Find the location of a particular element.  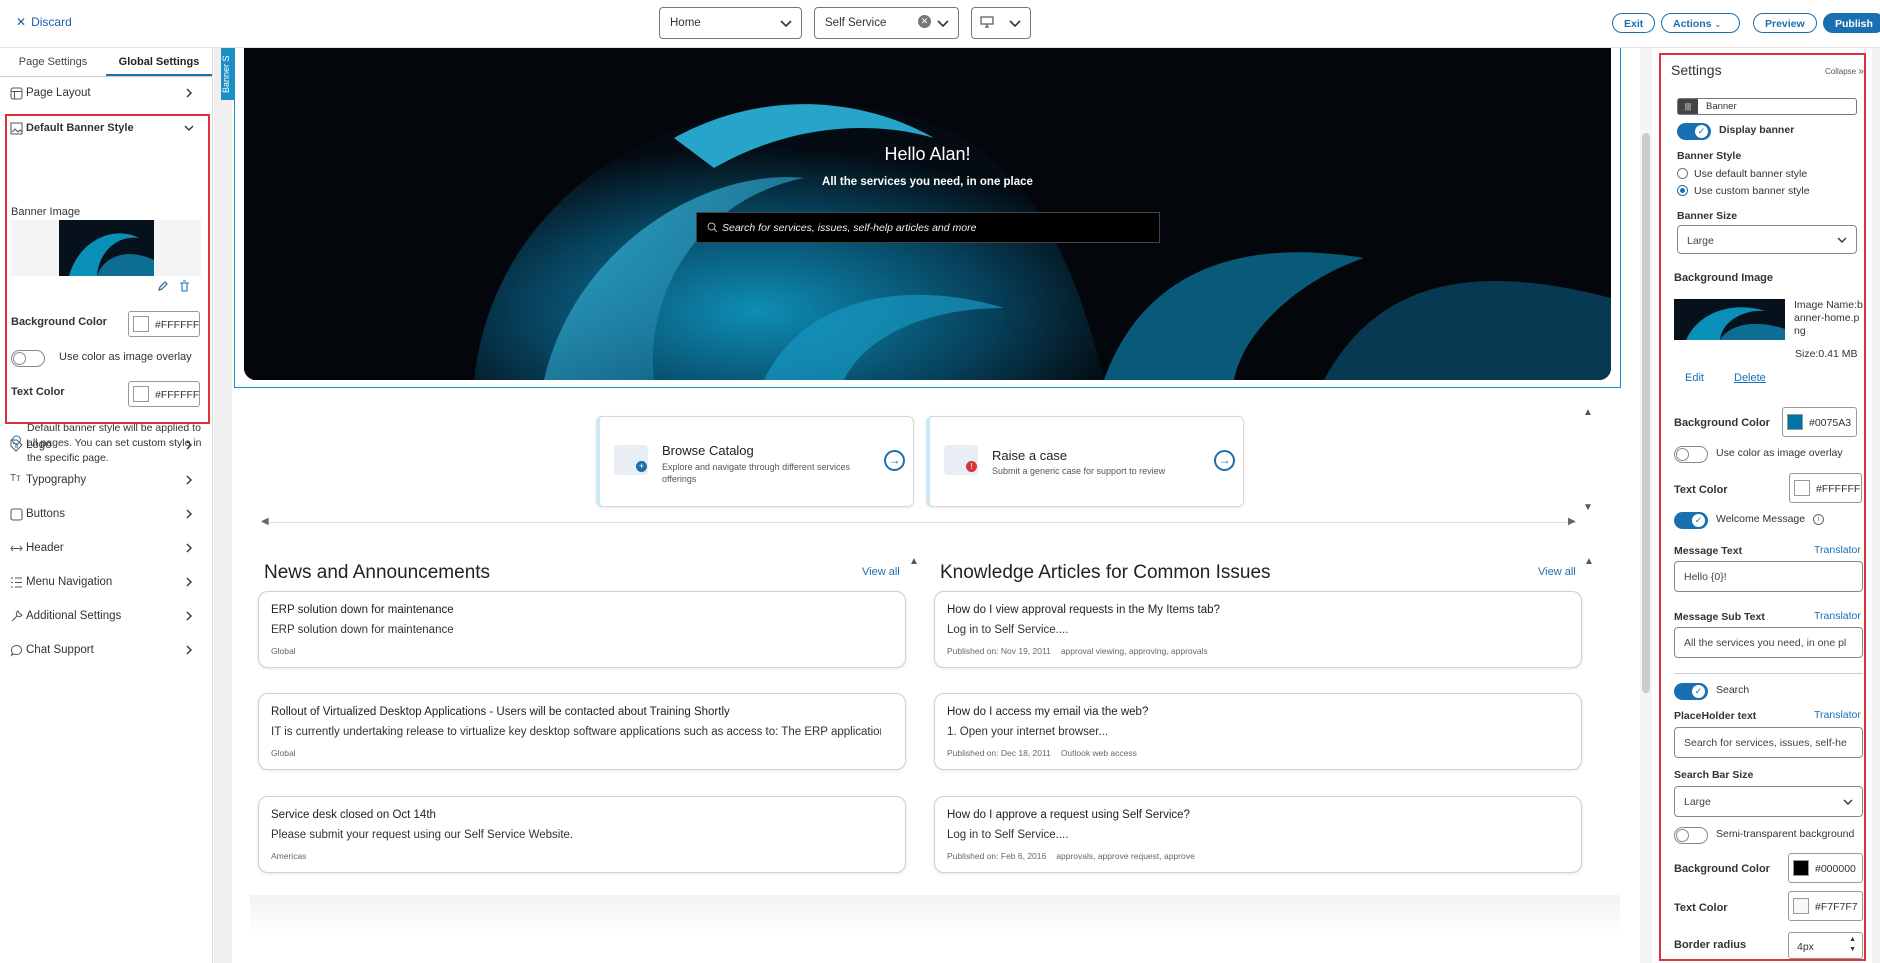

preview-button: Preview is located at coordinates (1785, 23).